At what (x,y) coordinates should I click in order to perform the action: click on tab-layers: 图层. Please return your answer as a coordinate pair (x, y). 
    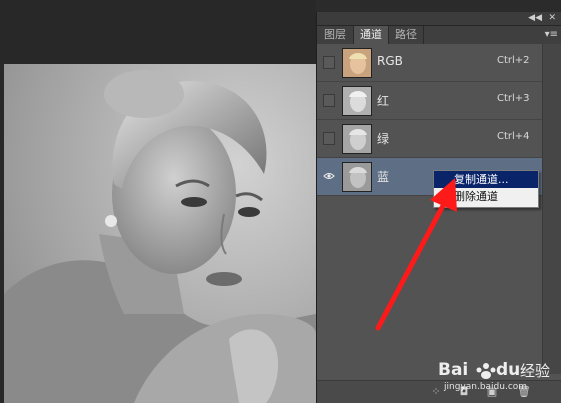
    Looking at the image, I should click on (335, 35).